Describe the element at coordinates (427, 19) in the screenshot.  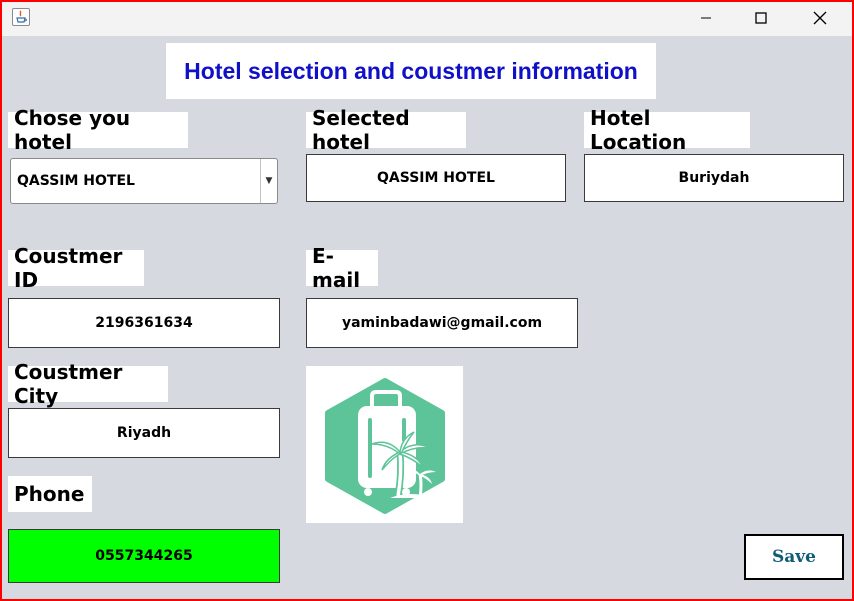
I see `title-bar` at that location.